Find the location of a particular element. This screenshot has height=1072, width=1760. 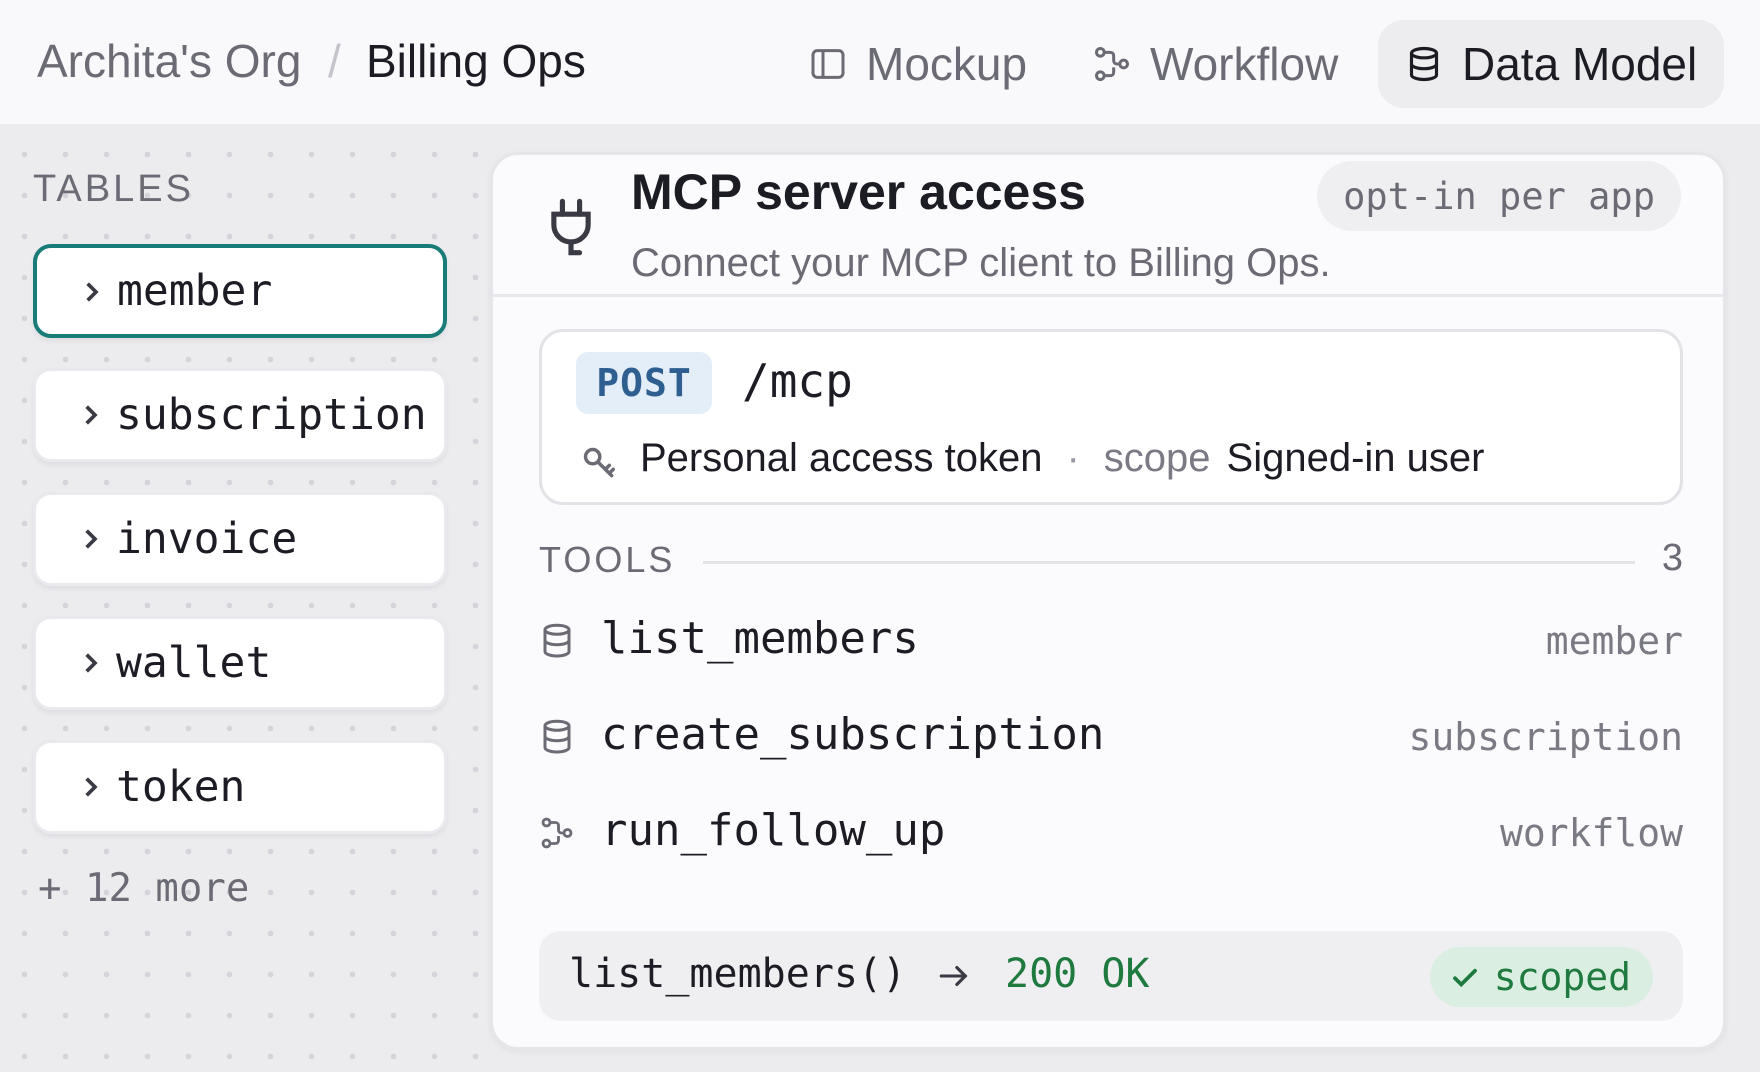

card-subtitle: Connect your MCP client to Billing Ops. is located at coordinates (981, 263).